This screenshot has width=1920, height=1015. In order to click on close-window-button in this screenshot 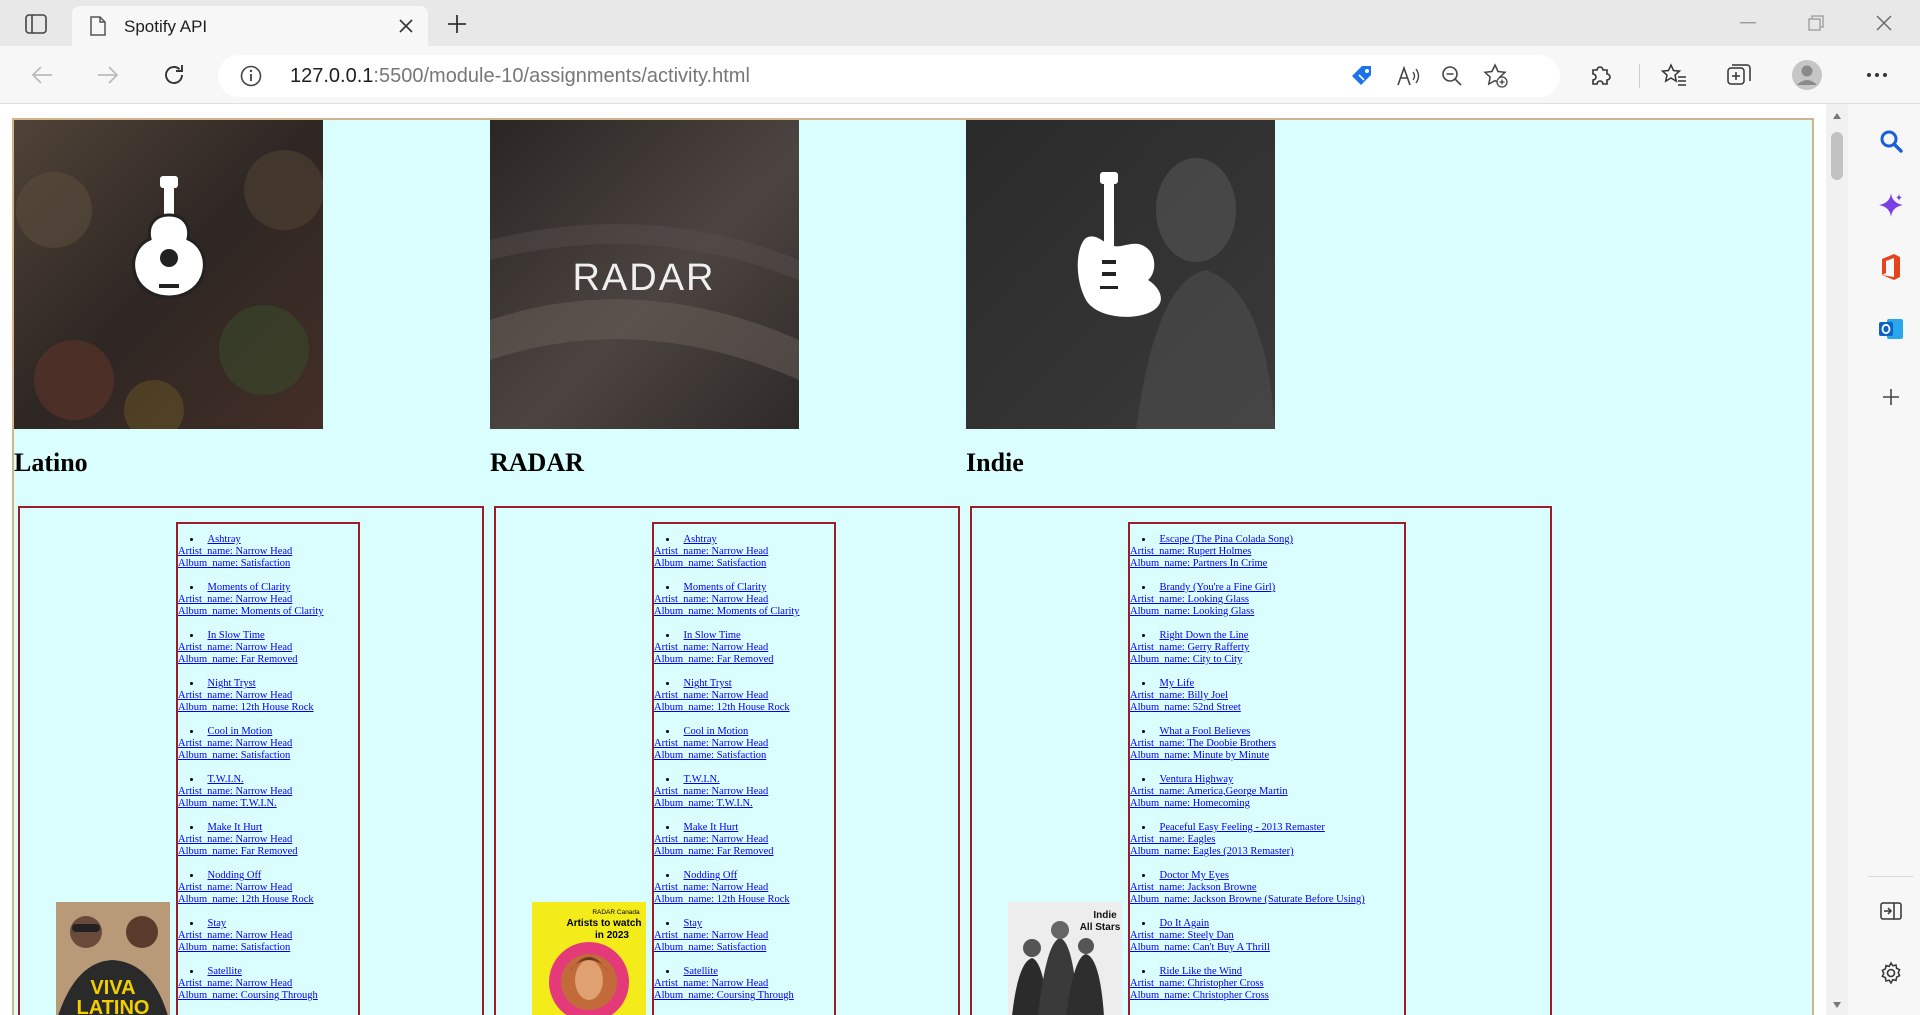, I will do `click(1884, 23)`.